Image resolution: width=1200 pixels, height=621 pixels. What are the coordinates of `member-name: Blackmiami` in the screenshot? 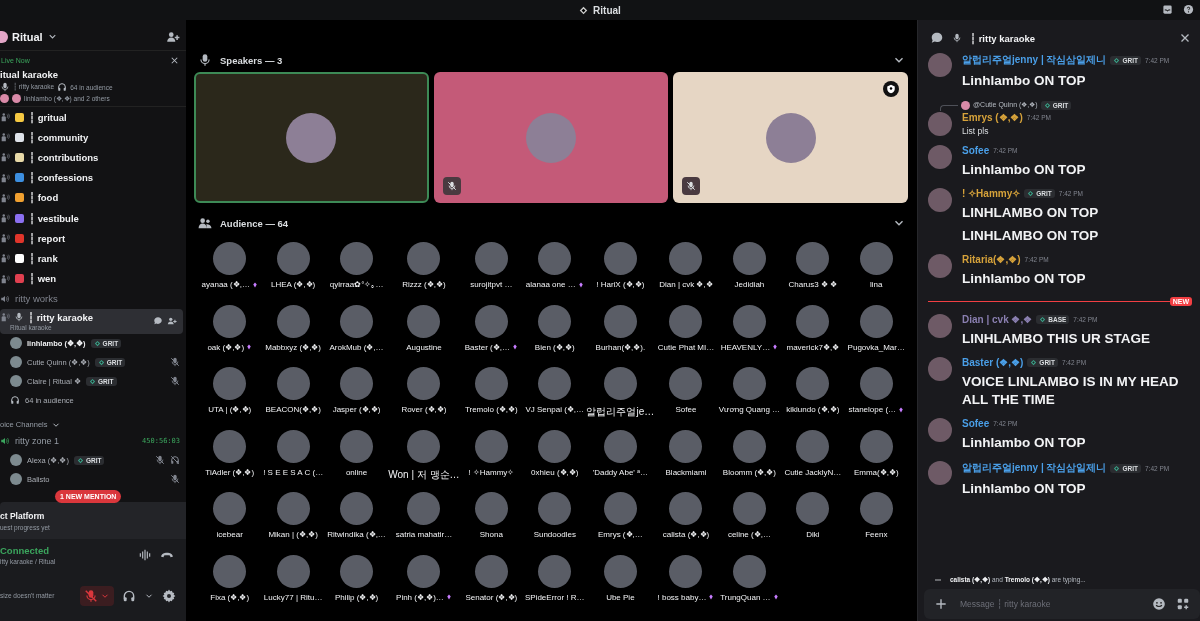 It's located at (686, 472).